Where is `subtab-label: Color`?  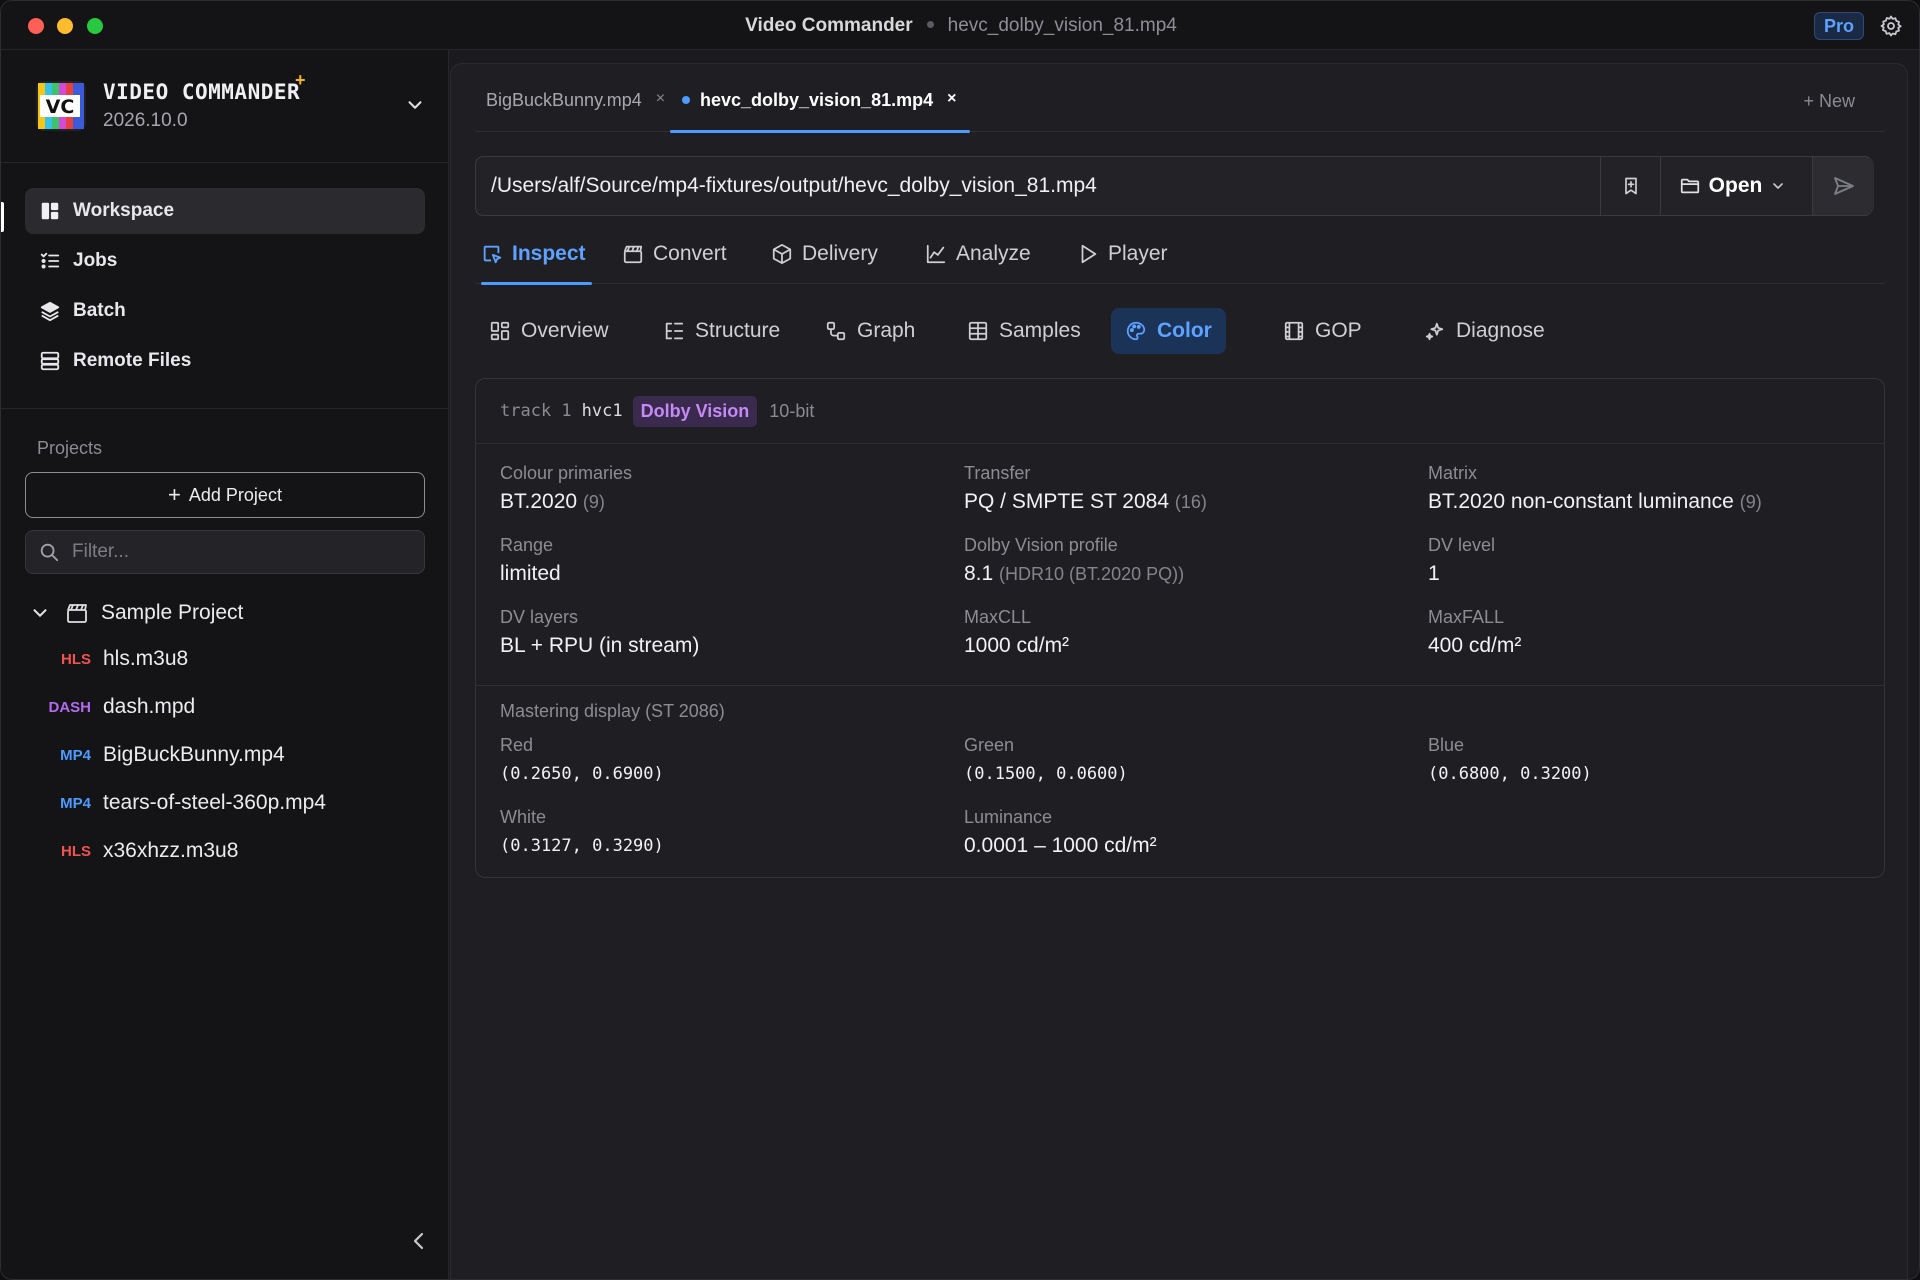
subtab-label: Color is located at coordinates (1184, 330).